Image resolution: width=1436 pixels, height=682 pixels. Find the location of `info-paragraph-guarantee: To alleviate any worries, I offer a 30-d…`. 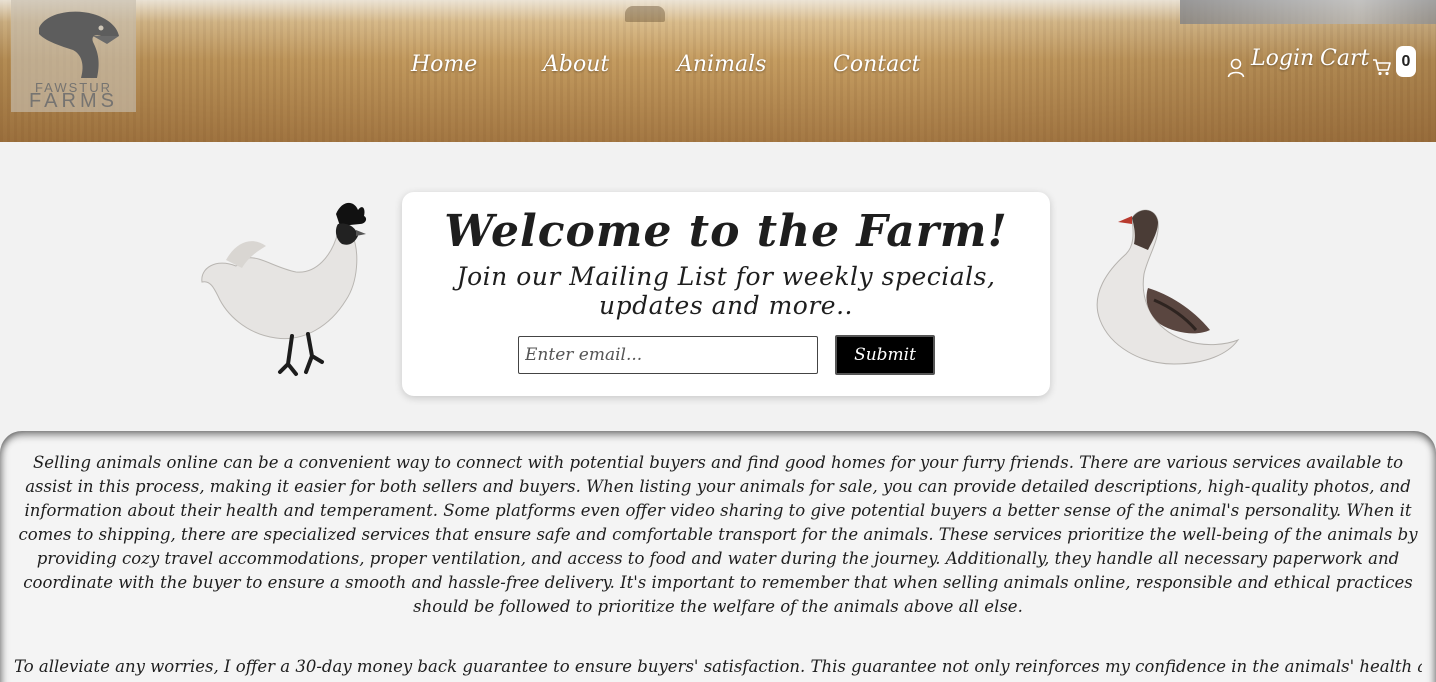

info-paragraph-guarantee: To alleviate any worries, I offer a 30-d… is located at coordinates (718, 666).